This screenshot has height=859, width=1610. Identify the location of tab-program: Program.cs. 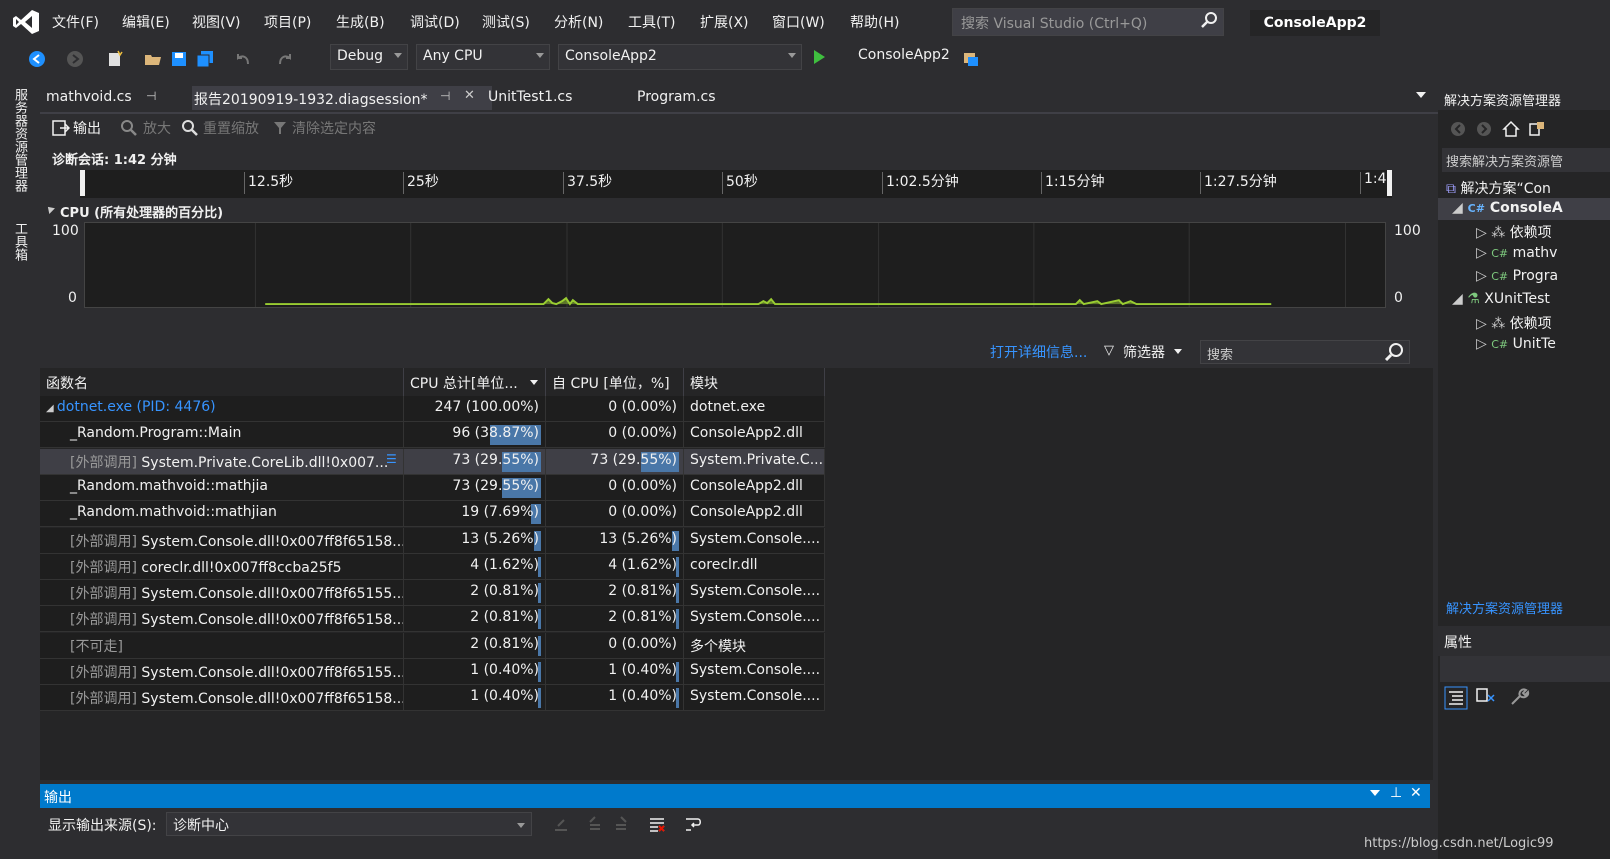
(676, 97).